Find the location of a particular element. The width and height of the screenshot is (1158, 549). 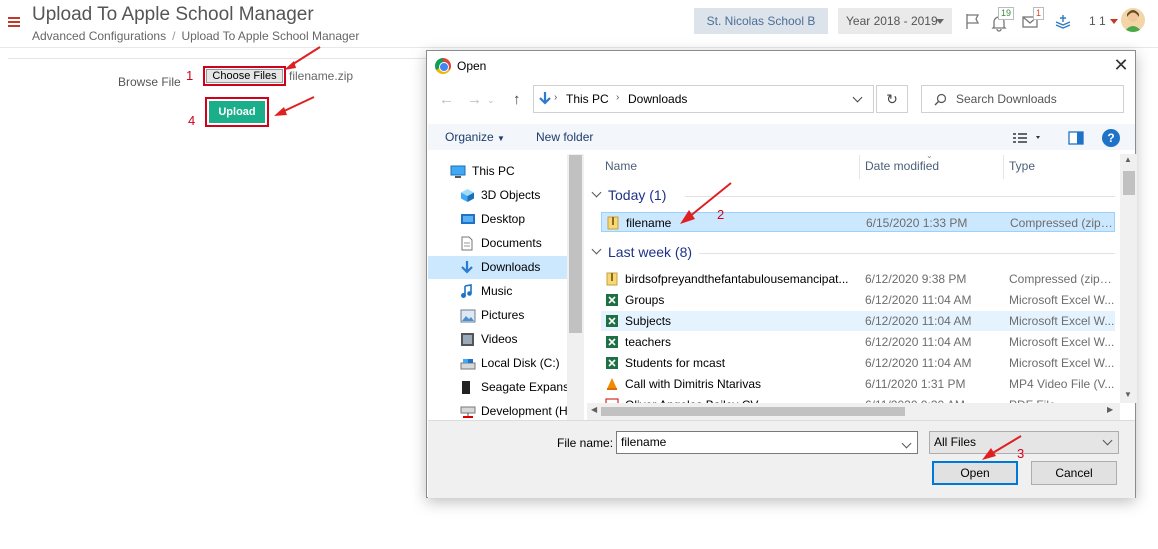

column-header-date: Date modified is located at coordinates (902, 166).